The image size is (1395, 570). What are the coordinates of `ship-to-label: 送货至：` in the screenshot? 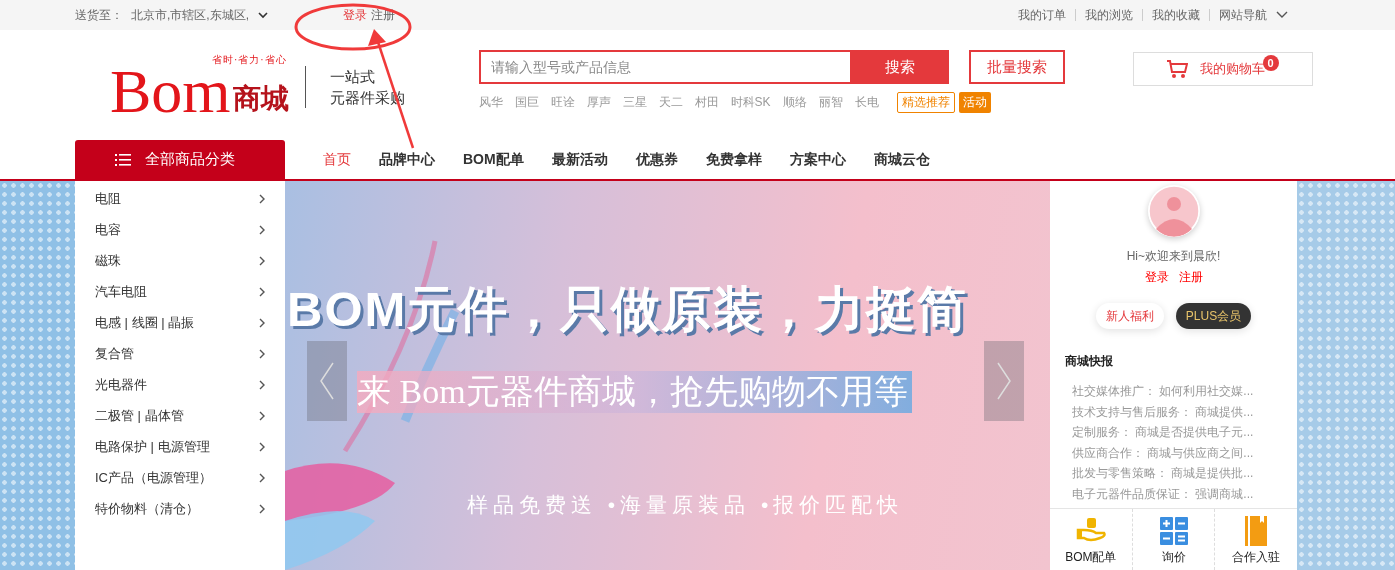 It's located at (99, 15).